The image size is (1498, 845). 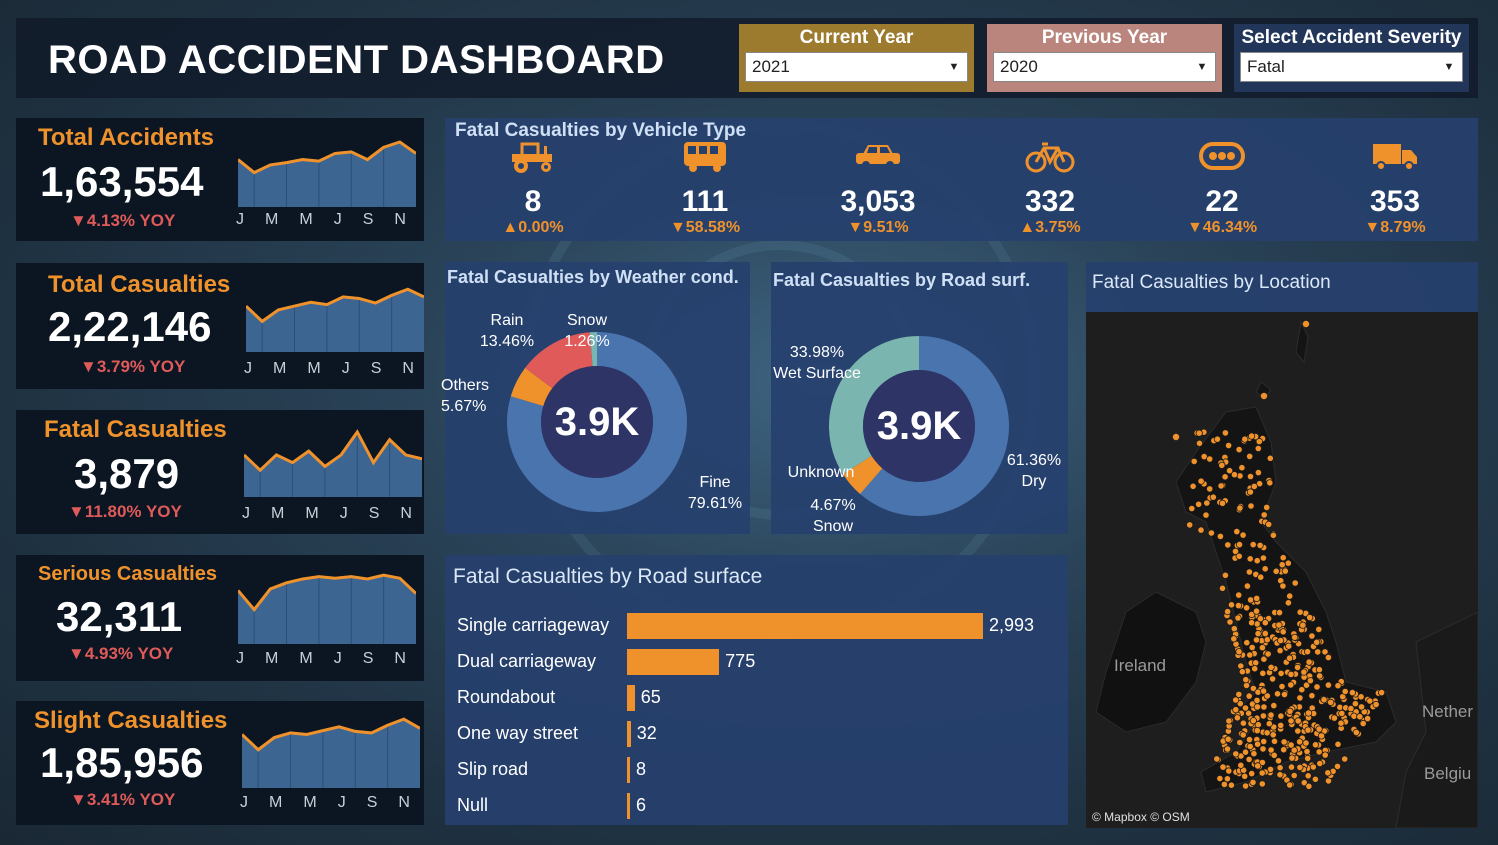 I want to click on road-surface-label-unknown: Unknown, so click(x=821, y=472).